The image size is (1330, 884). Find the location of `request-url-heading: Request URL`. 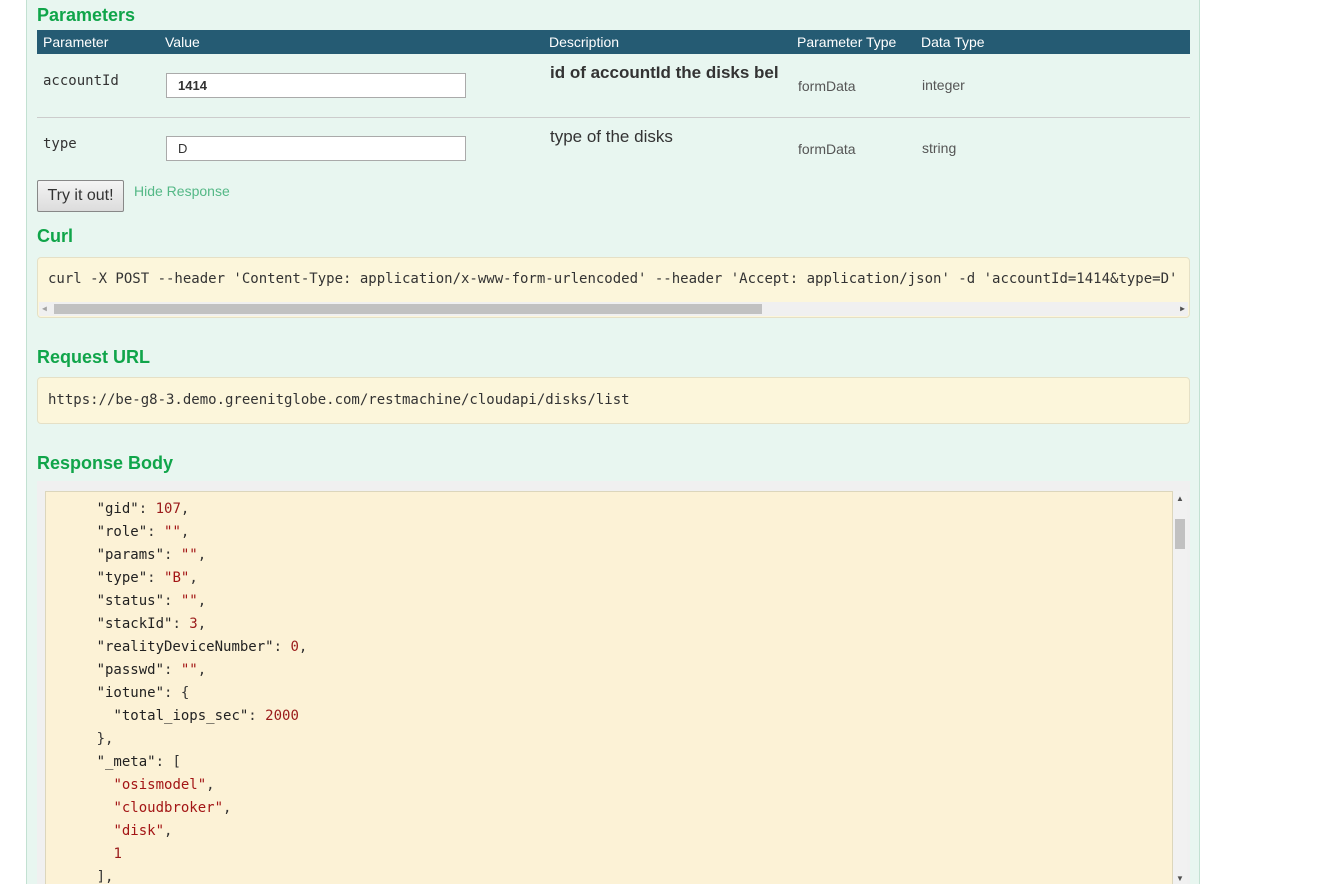

request-url-heading: Request URL is located at coordinates (94, 357).